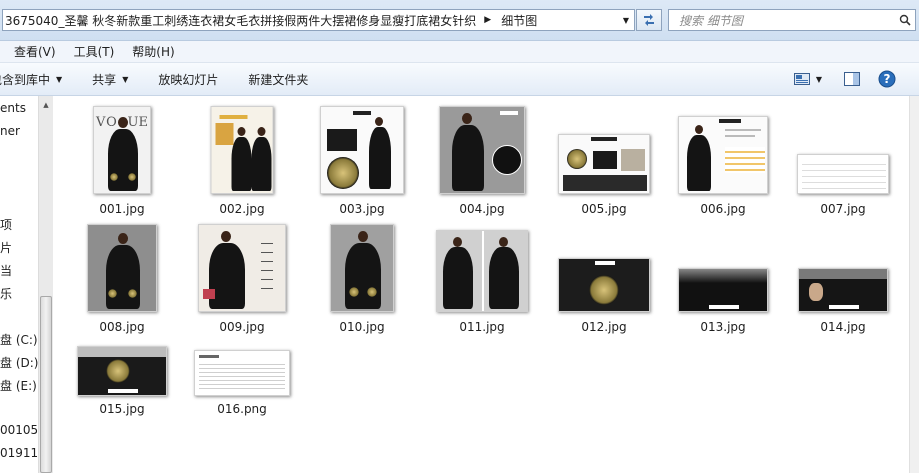  I want to click on file-name: 007.jpg, so click(843, 209).